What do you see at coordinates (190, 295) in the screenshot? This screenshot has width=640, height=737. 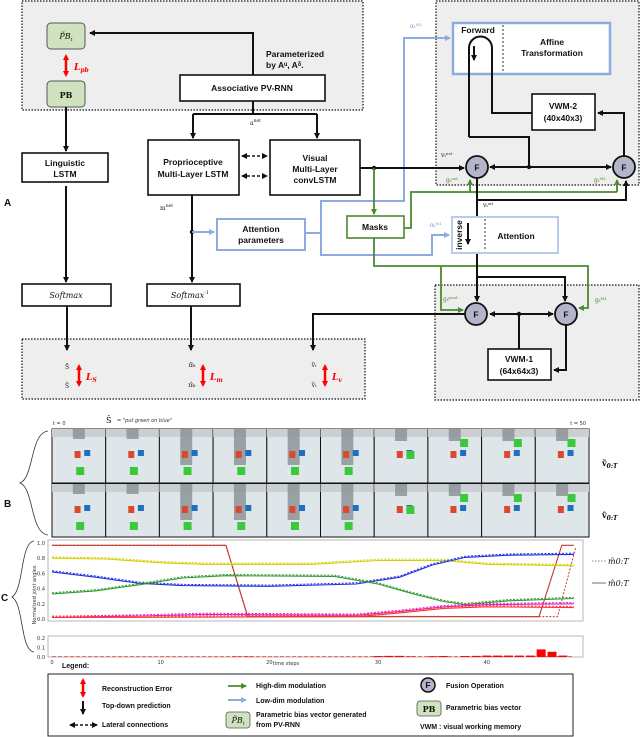 I see `softmax-inverse-label: Softmax-1` at bounding box center [190, 295].